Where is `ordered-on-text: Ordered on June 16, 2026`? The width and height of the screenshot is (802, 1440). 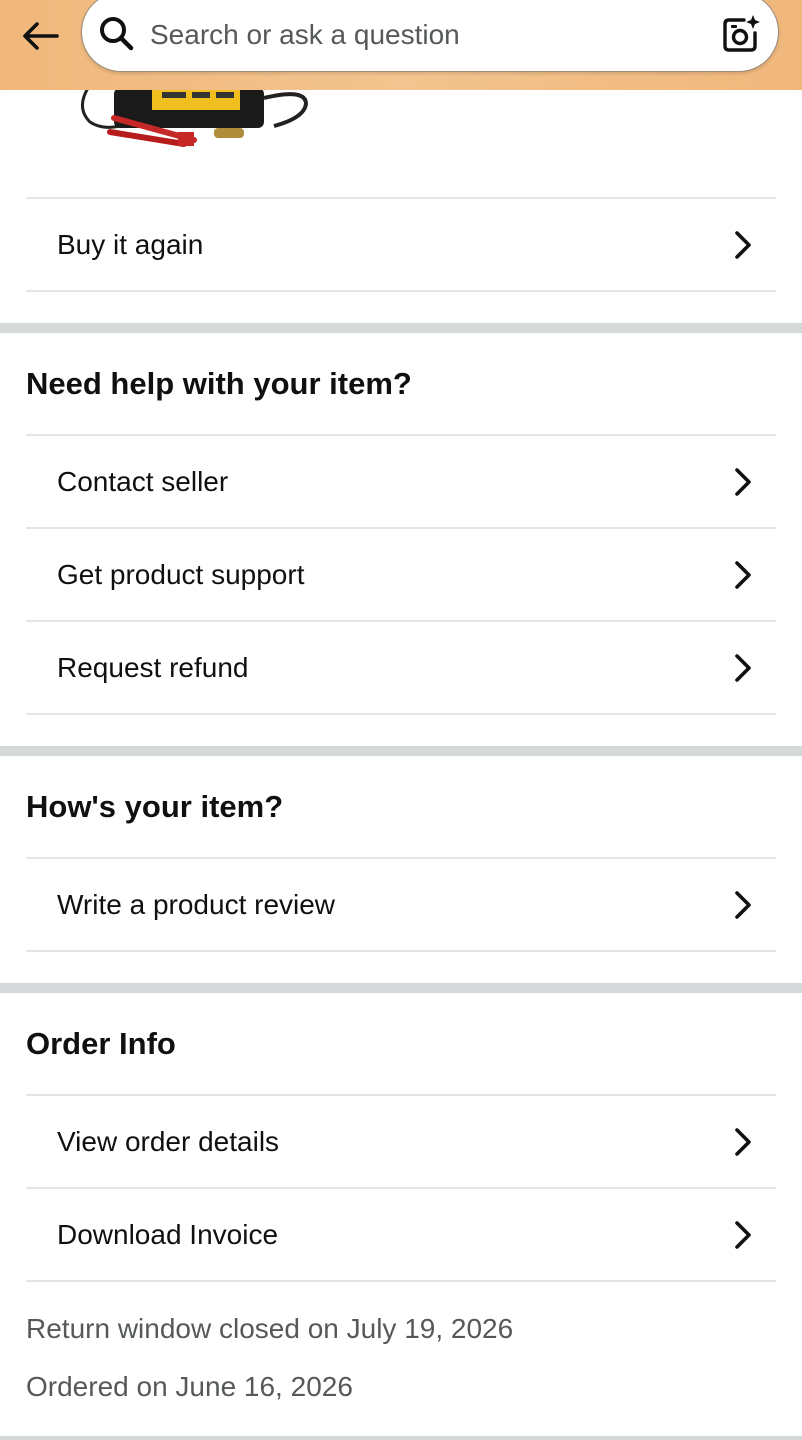
ordered-on-text: Ordered on June 16, 2026 is located at coordinates (189, 1386).